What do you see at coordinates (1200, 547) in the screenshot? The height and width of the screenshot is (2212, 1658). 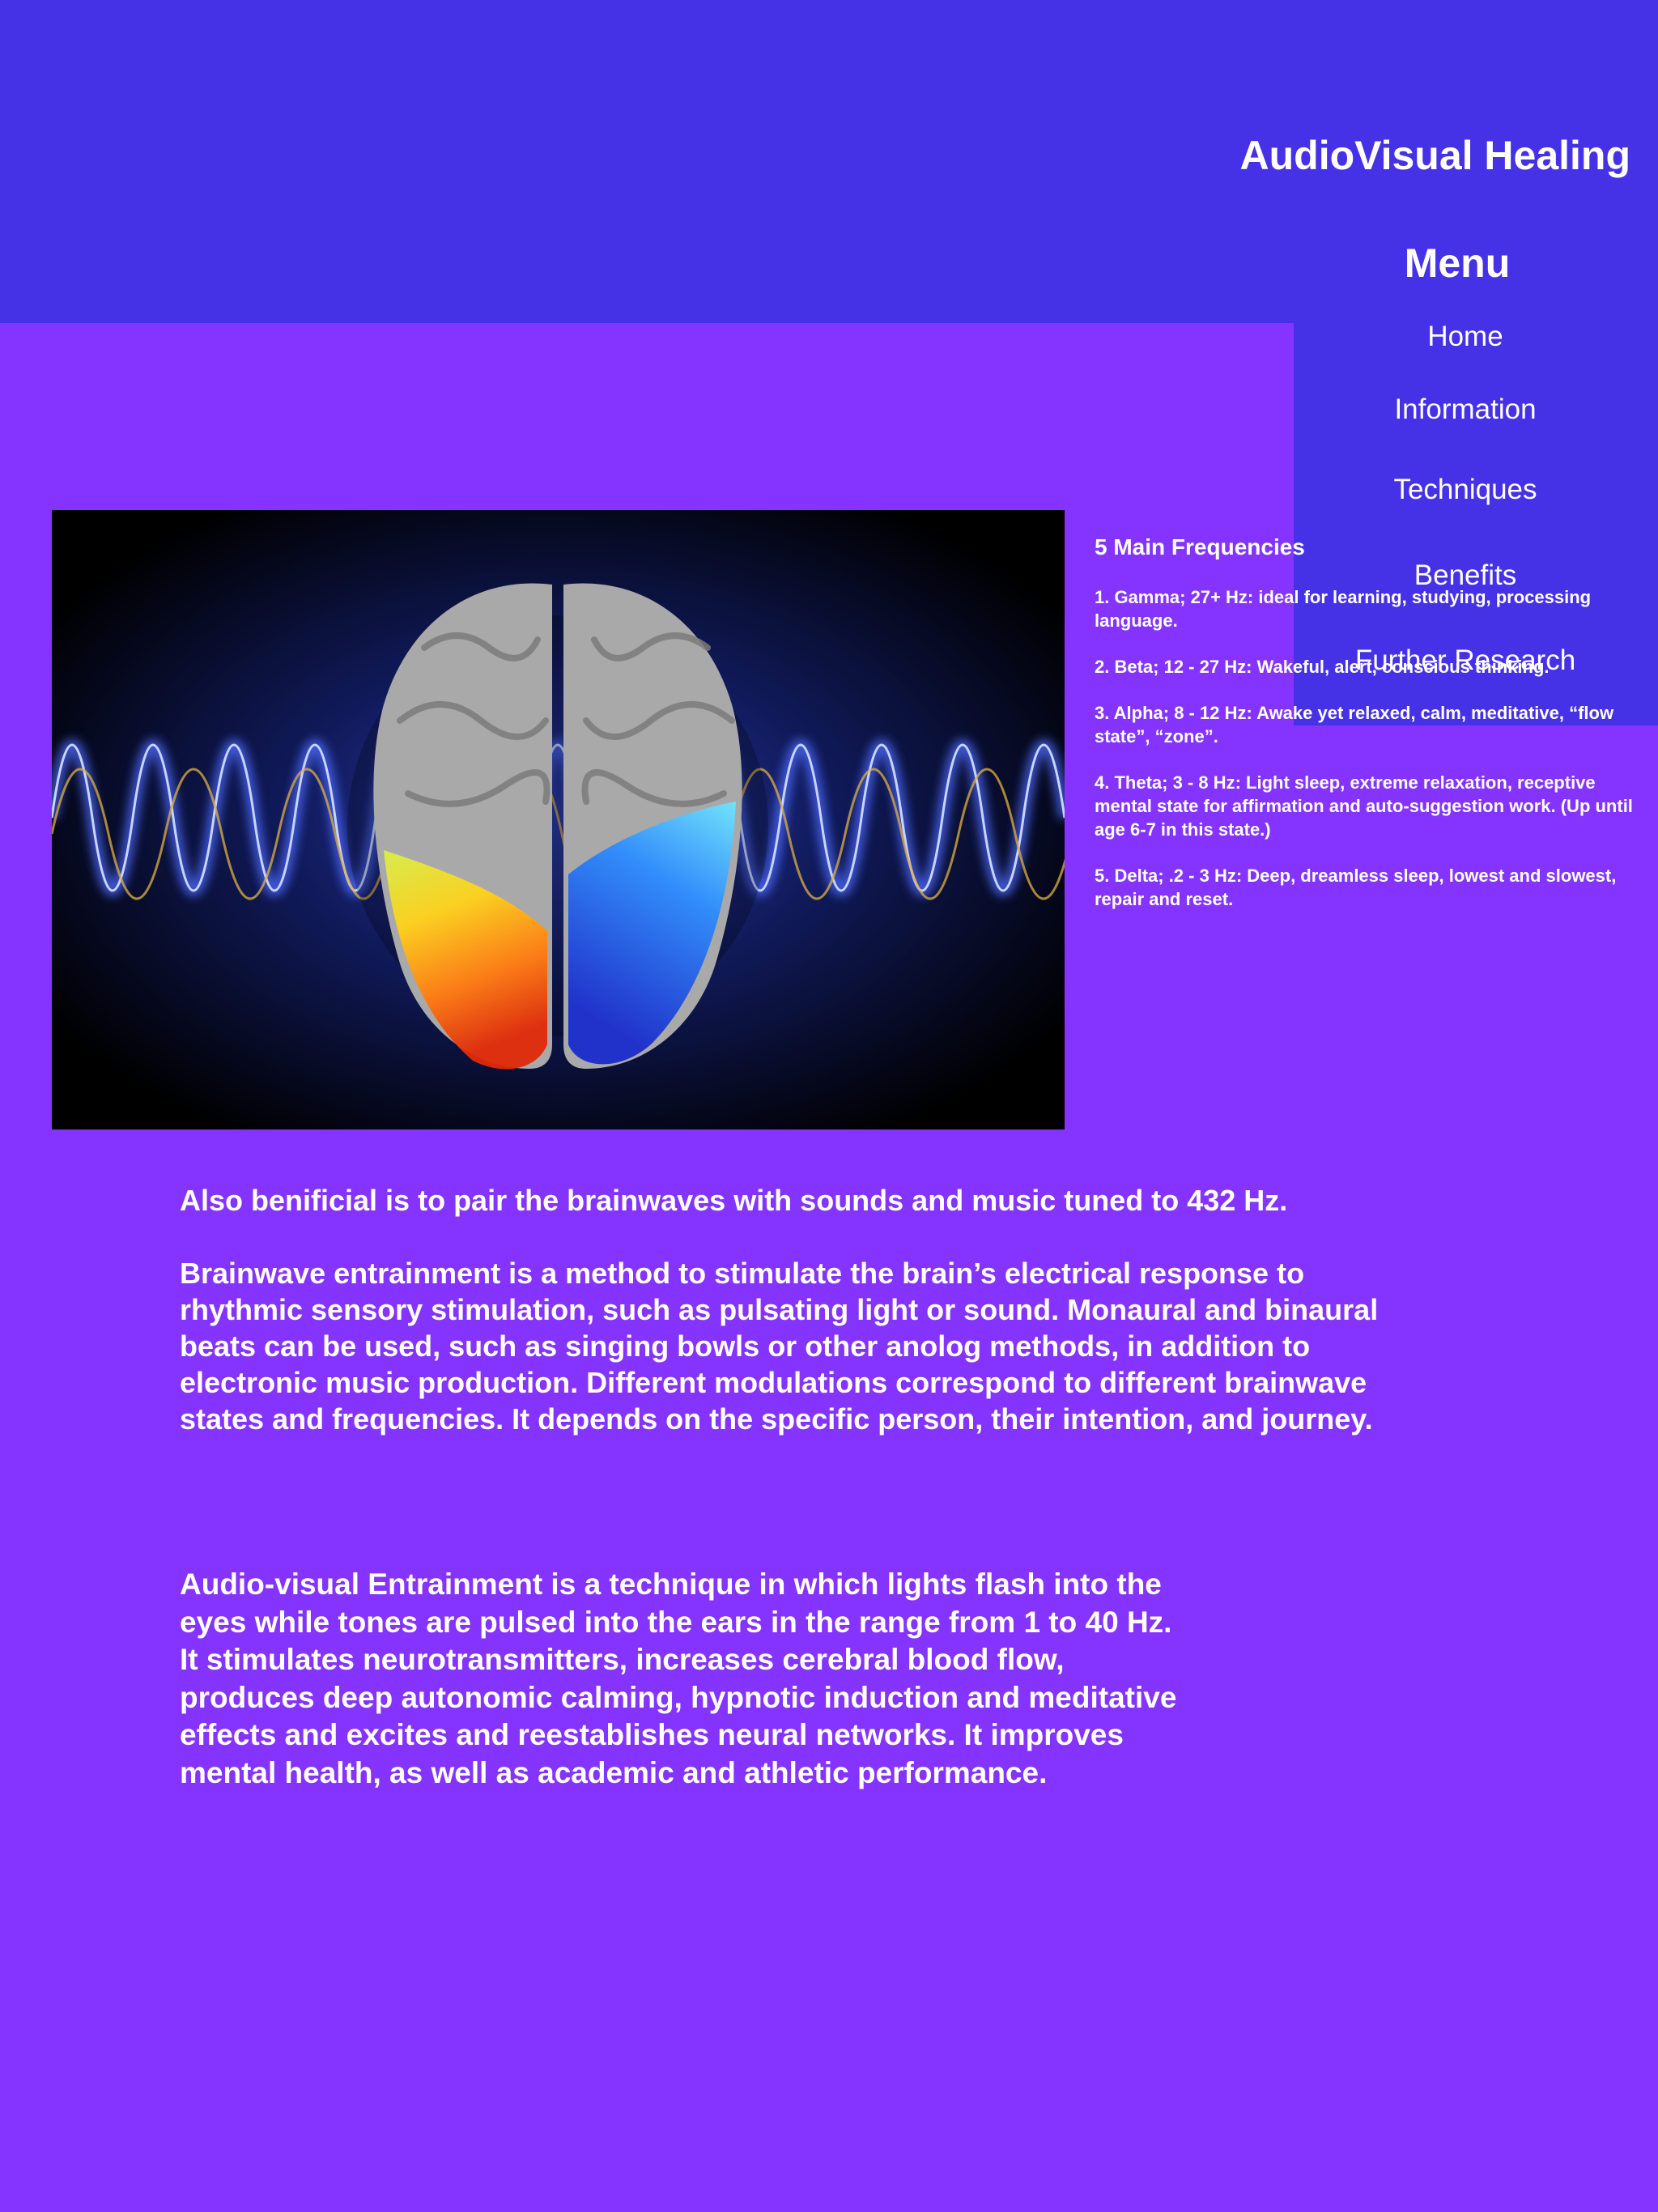 I see `frequencies-heading: 5 Main Frequencies` at bounding box center [1200, 547].